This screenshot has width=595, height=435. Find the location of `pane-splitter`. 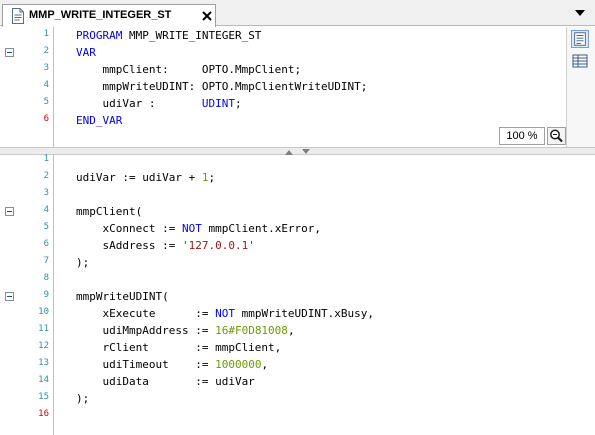

pane-splitter is located at coordinates (297, 151).